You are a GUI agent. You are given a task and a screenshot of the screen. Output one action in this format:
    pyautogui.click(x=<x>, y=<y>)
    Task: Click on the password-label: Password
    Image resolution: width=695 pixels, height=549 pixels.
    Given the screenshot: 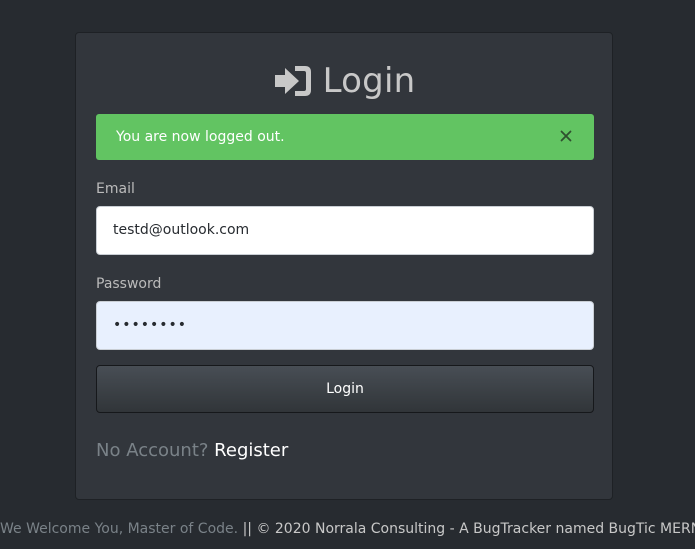 What is the action you would take?
    pyautogui.click(x=129, y=284)
    